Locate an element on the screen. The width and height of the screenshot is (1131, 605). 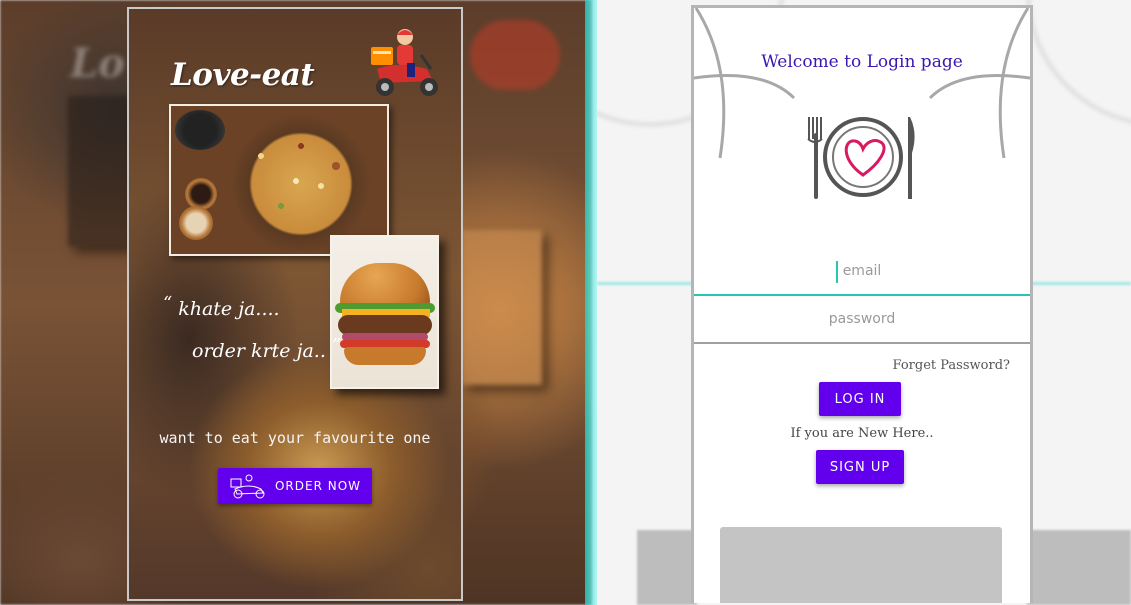
patty is located at coordinates (385, 325).